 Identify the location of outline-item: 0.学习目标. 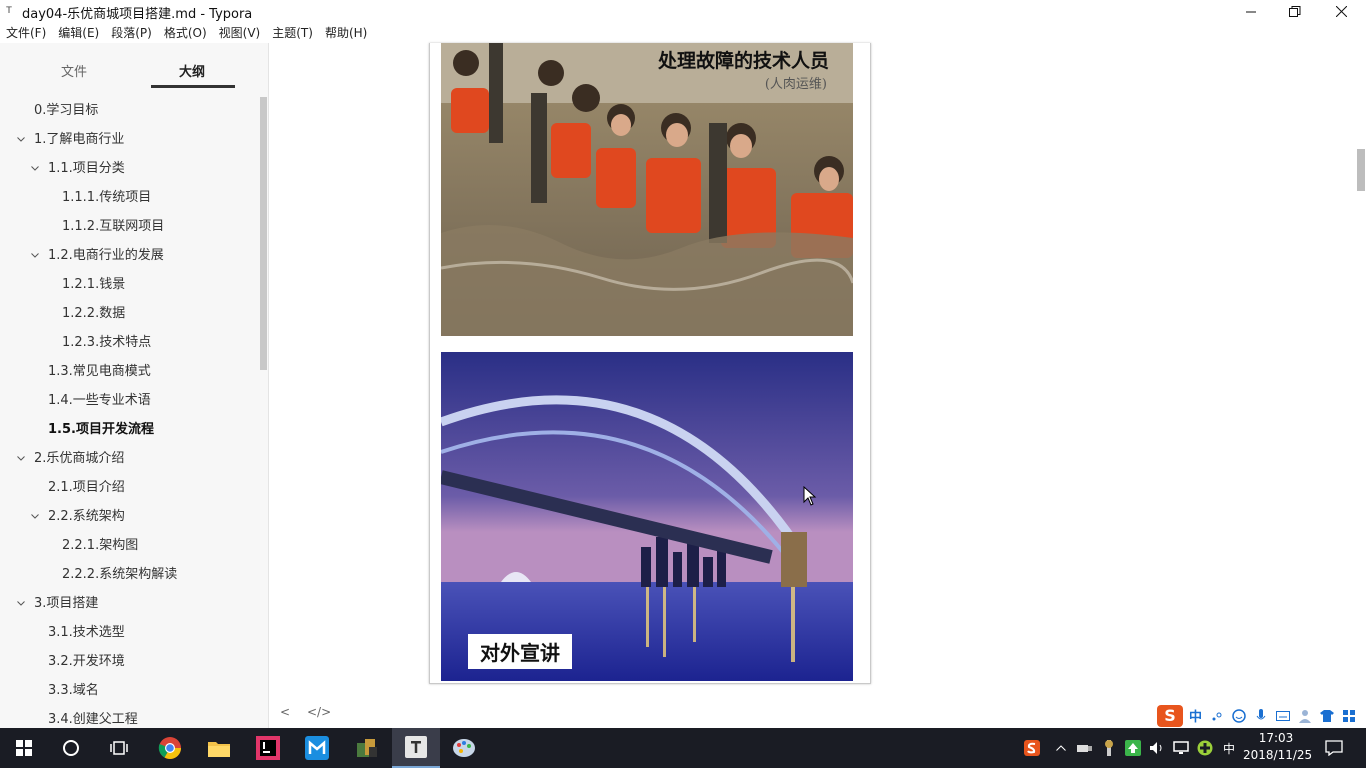
(129, 110).